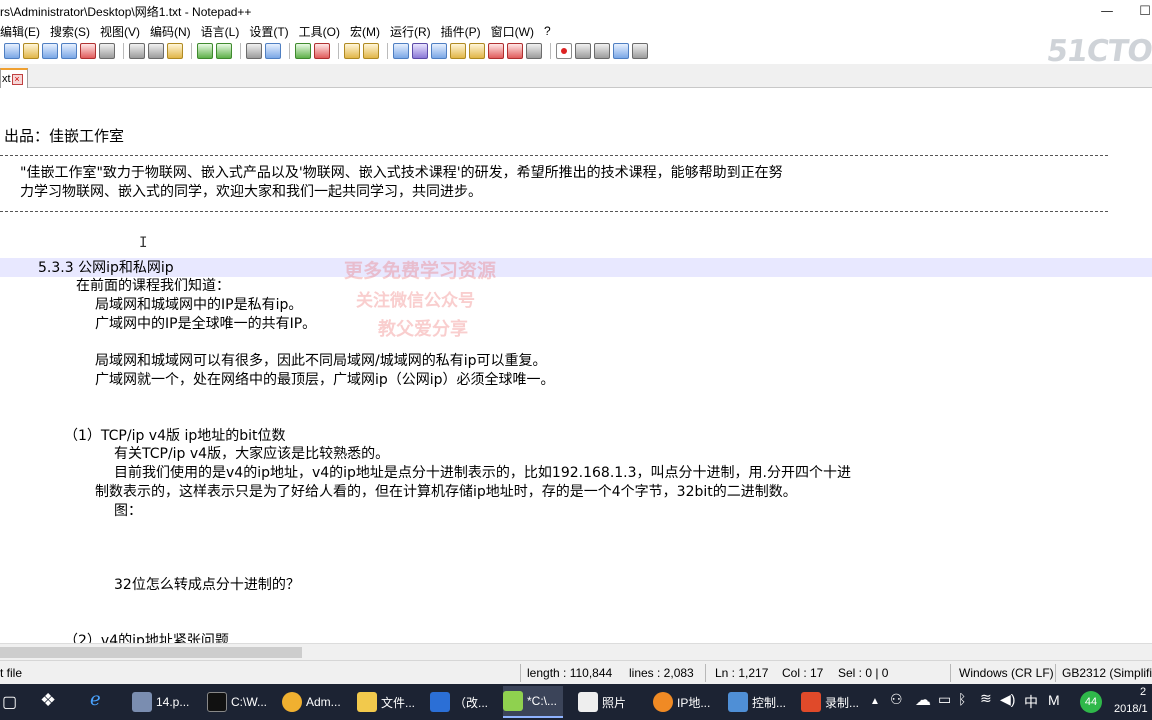  What do you see at coordinates (570, 673) in the screenshot?
I see `status-length: length : 110,844` at bounding box center [570, 673].